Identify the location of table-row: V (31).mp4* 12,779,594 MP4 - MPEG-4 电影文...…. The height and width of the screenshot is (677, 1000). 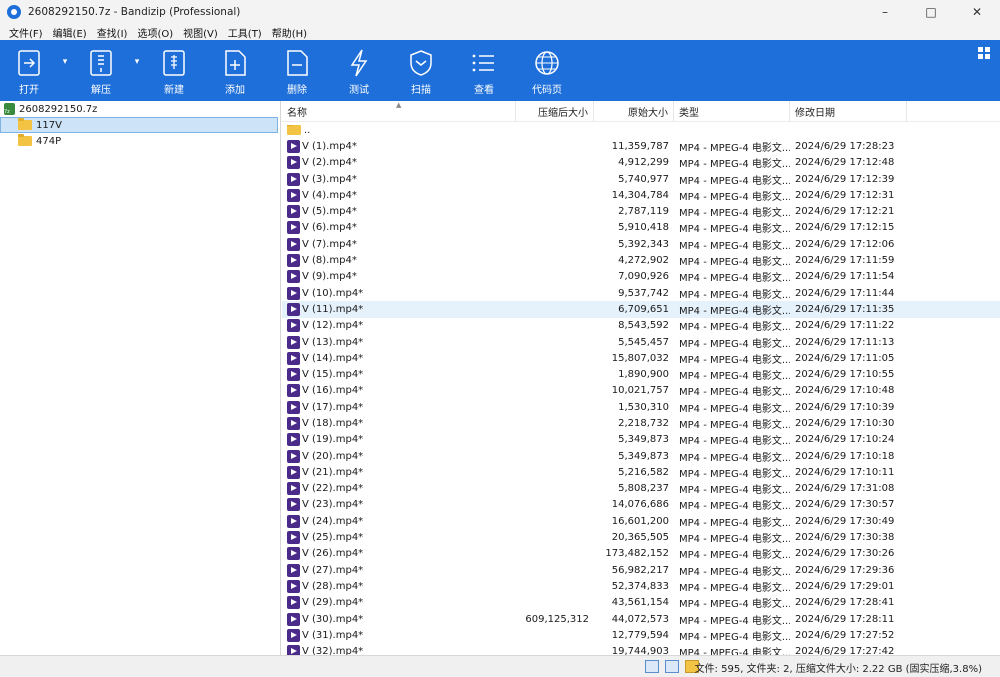
(641, 635).